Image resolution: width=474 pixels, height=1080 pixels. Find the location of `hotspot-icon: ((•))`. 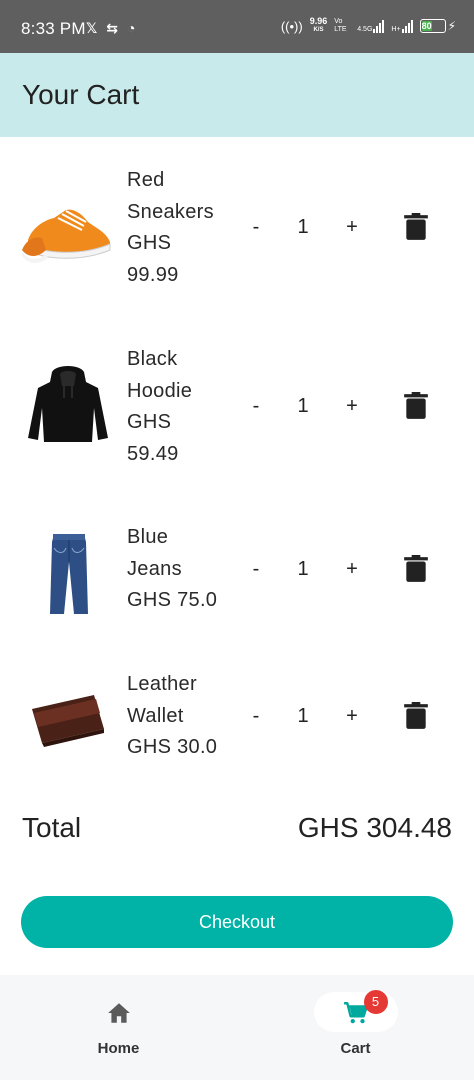

hotspot-icon: ((•)) is located at coordinates (291, 26).